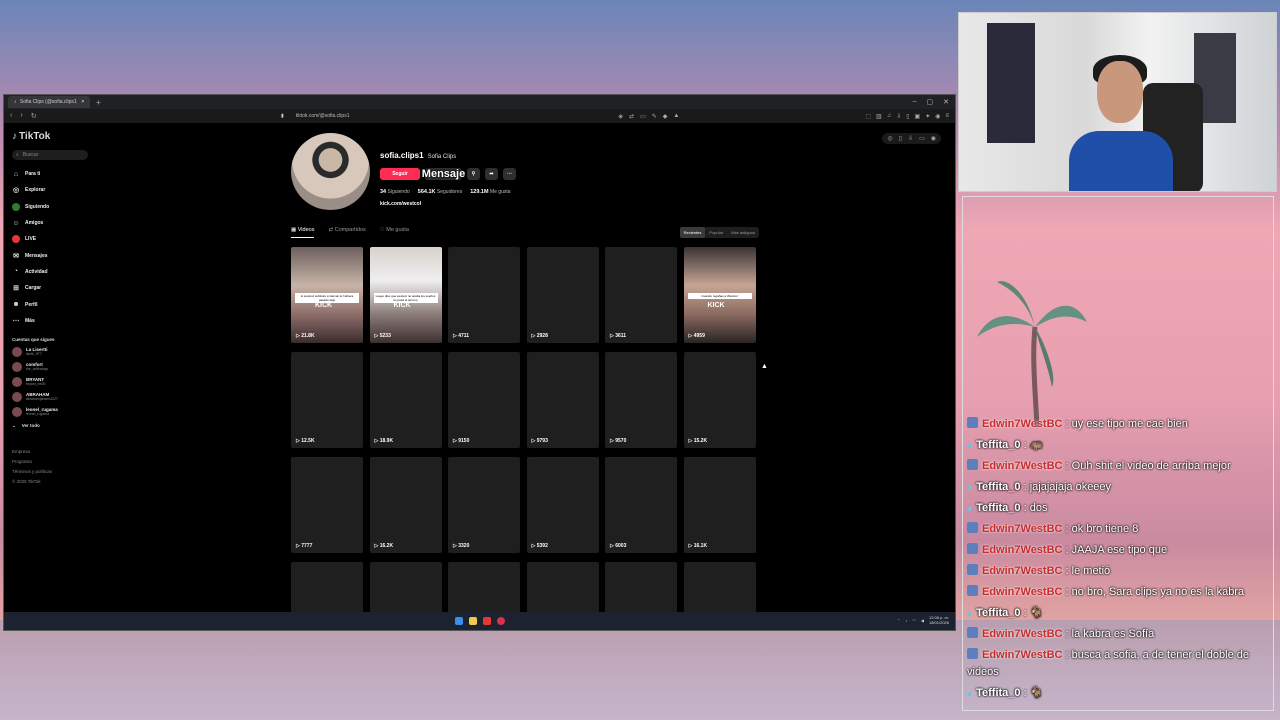 The height and width of the screenshot is (720, 1280). Describe the element at coordinates (52, 272) in the screenshot. I see `sidebar-item-actividad: ◔ Actividad` at that location.